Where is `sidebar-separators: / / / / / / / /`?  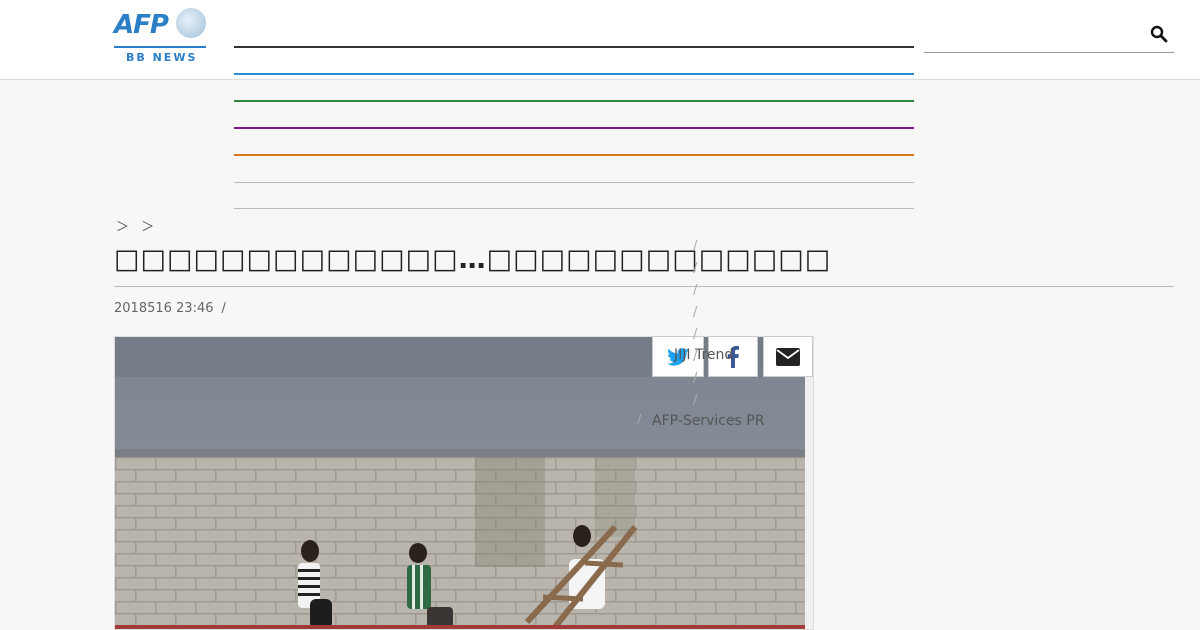 sidebar-separators: / / / / / / / / is located at coordinates (695, 324).